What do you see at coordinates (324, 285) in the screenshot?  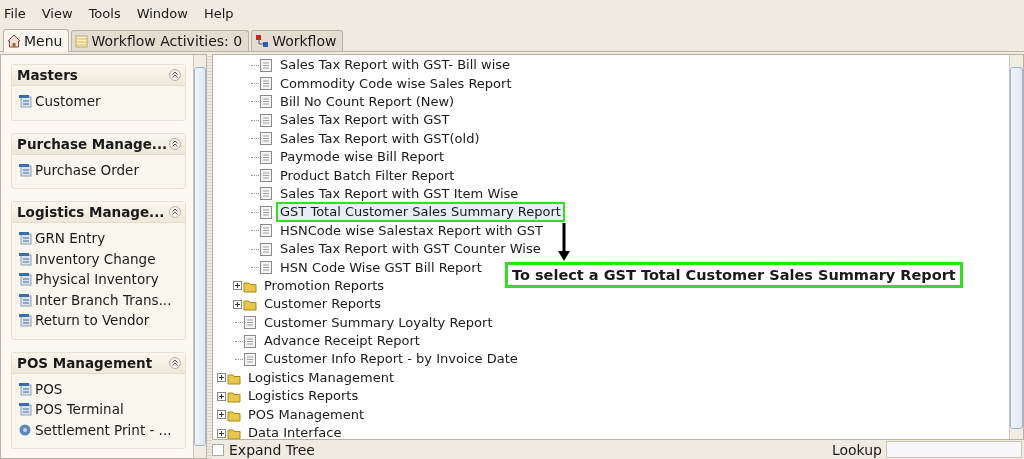 I see `tree-item: Promotion Reports` at bounding box center [324, 285].